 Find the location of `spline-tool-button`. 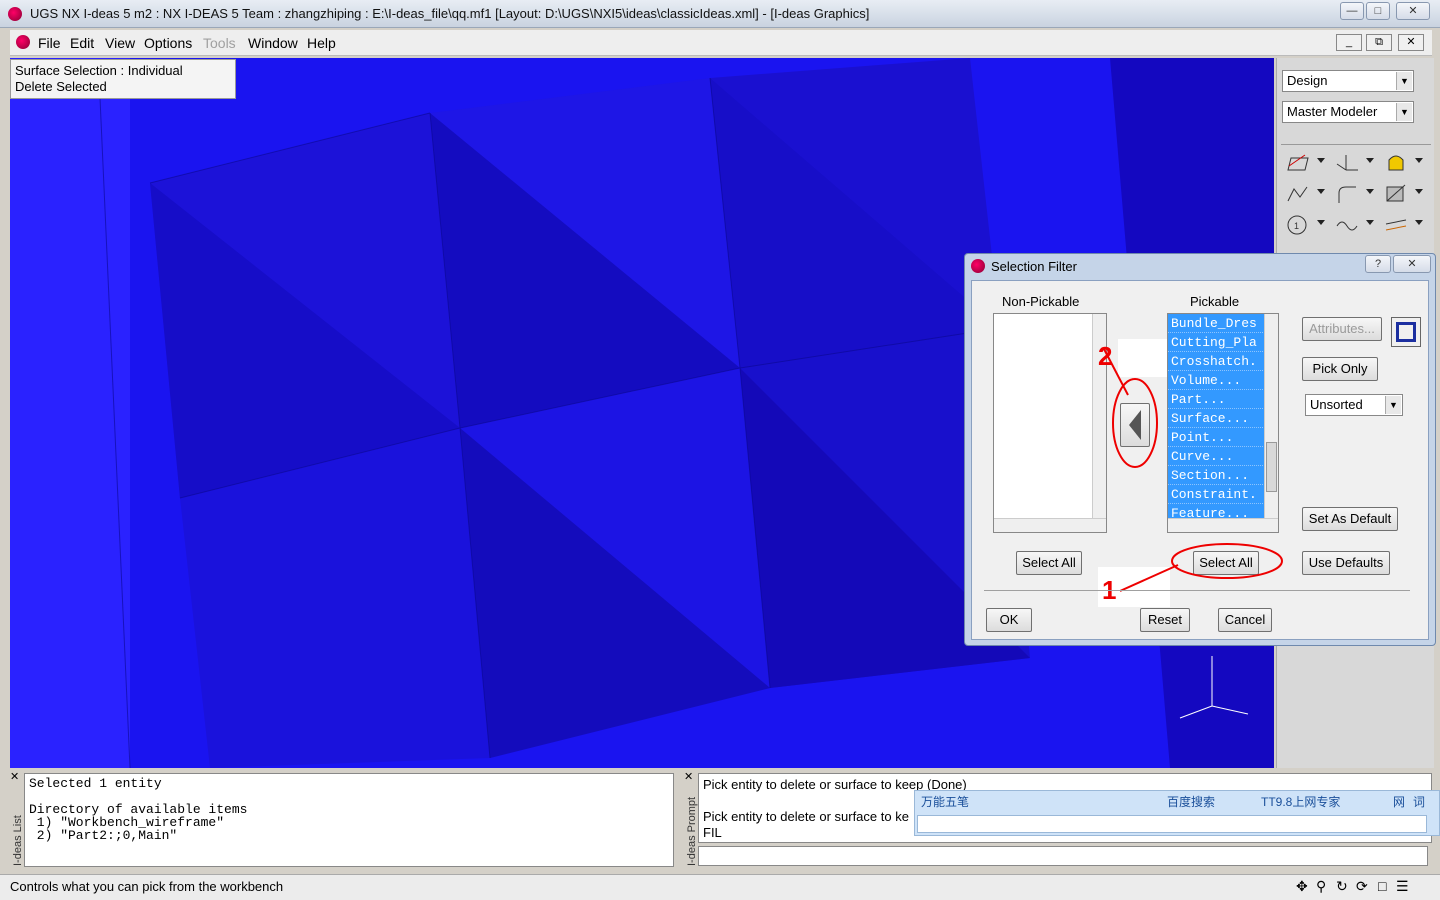

spline-tool-button is located at coordinates (1353, 225).